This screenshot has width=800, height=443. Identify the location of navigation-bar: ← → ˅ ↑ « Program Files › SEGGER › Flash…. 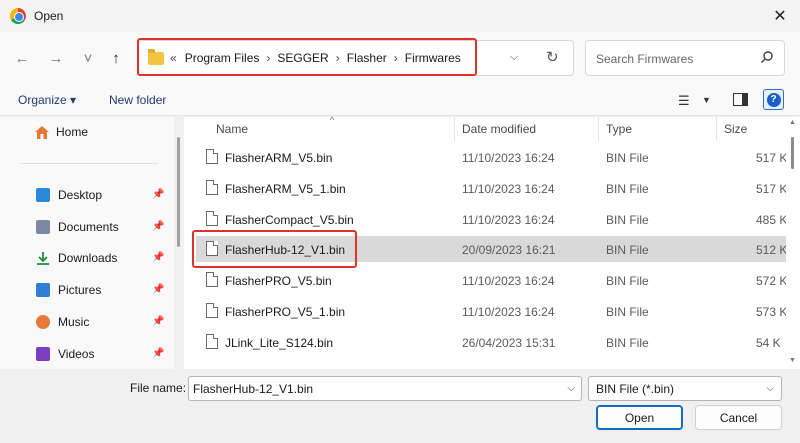
(400, 58).